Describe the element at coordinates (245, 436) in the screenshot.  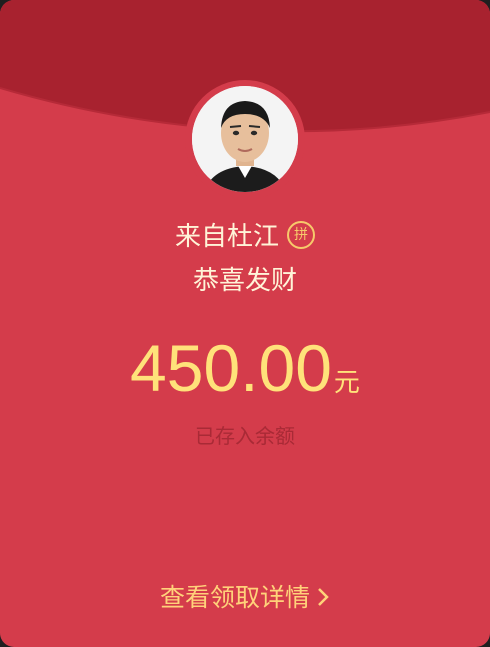
I see `deposit-note: 已存入余额` at that location.